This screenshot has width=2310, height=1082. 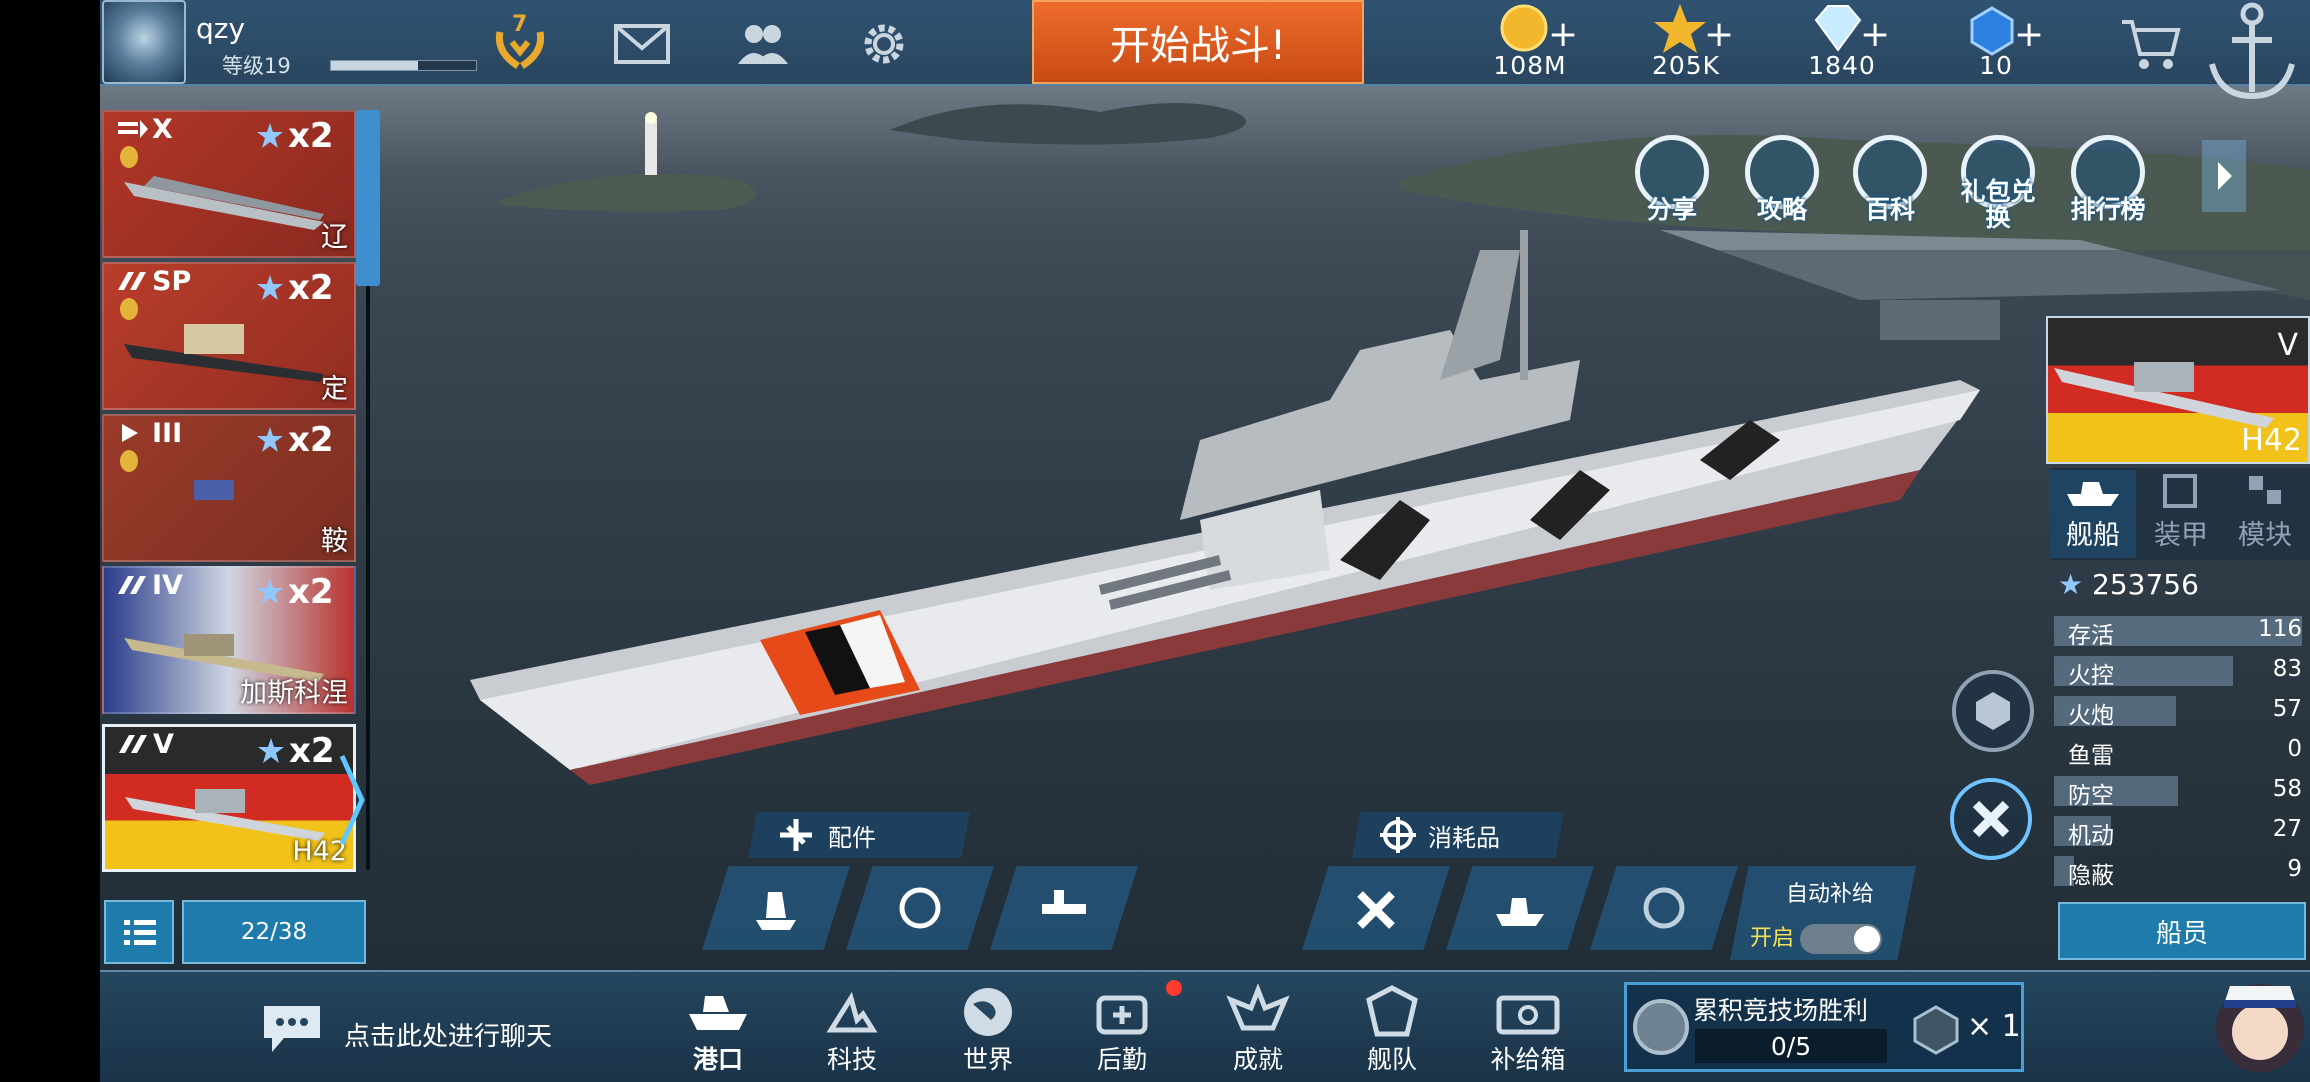 What do you see at coordinates (2029, 34) in the screenshot?
I see `add-gem-plus: +` at bounding box center [2029, 34].